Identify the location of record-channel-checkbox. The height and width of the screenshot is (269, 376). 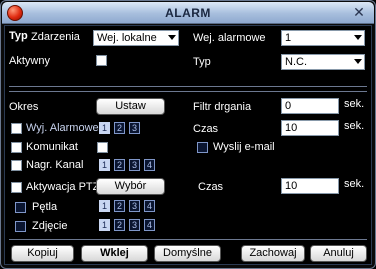
(16, 165).